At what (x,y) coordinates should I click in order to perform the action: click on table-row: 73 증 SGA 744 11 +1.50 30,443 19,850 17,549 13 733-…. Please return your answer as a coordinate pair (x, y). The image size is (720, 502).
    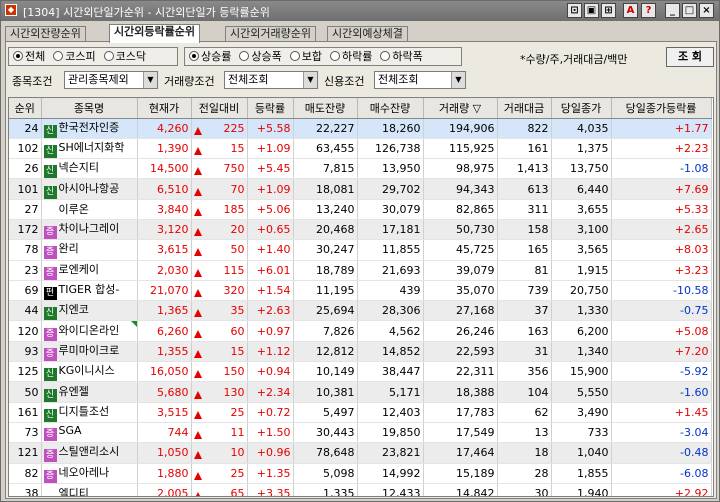
    Looking at the image, I should click on (360, 433).